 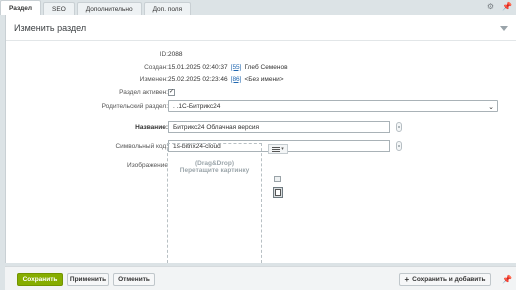 What do you see at coordinates (134, 279) in the screenshot?
I see `cancel-button: Отменить` at bounding box center [134, 279].